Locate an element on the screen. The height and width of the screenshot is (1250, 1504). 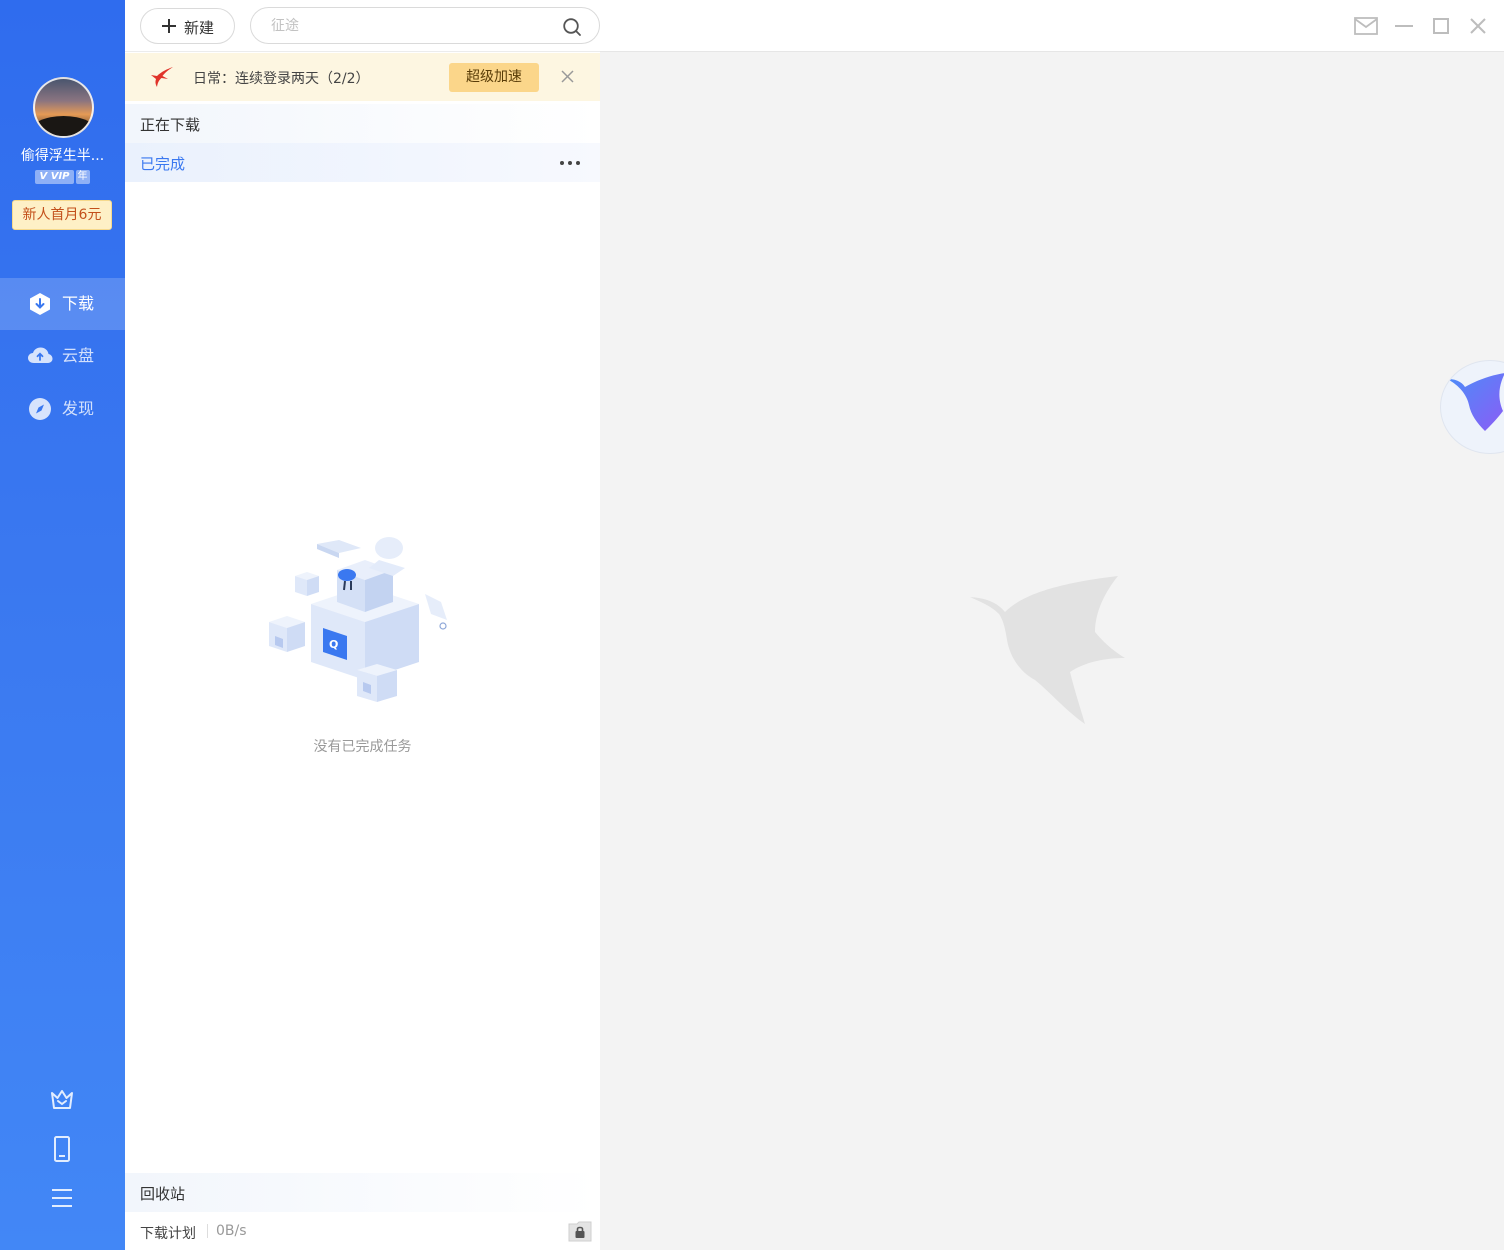
floating-assistant-button is located at coordinates (1472, 407).